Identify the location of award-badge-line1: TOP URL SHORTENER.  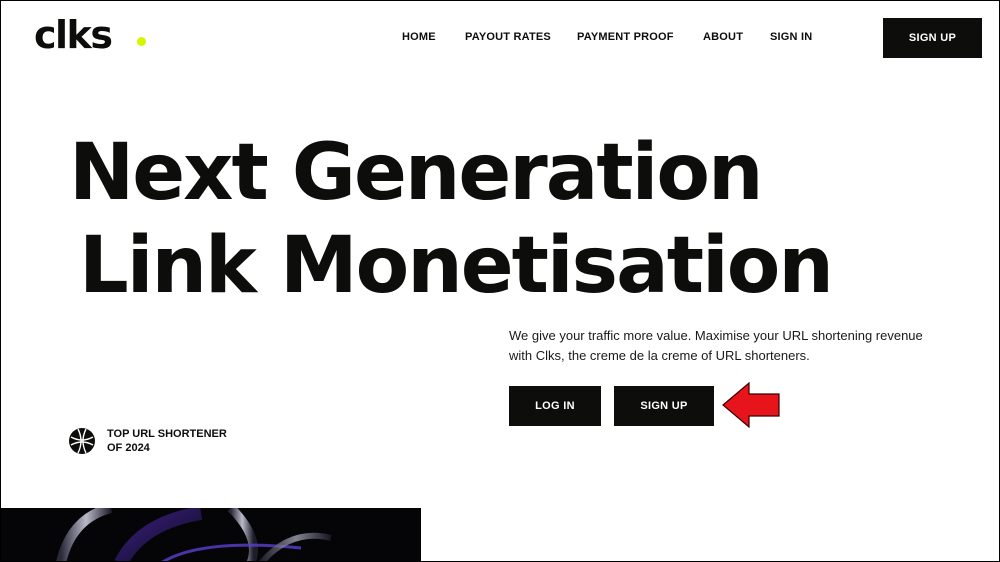
(167, 434).